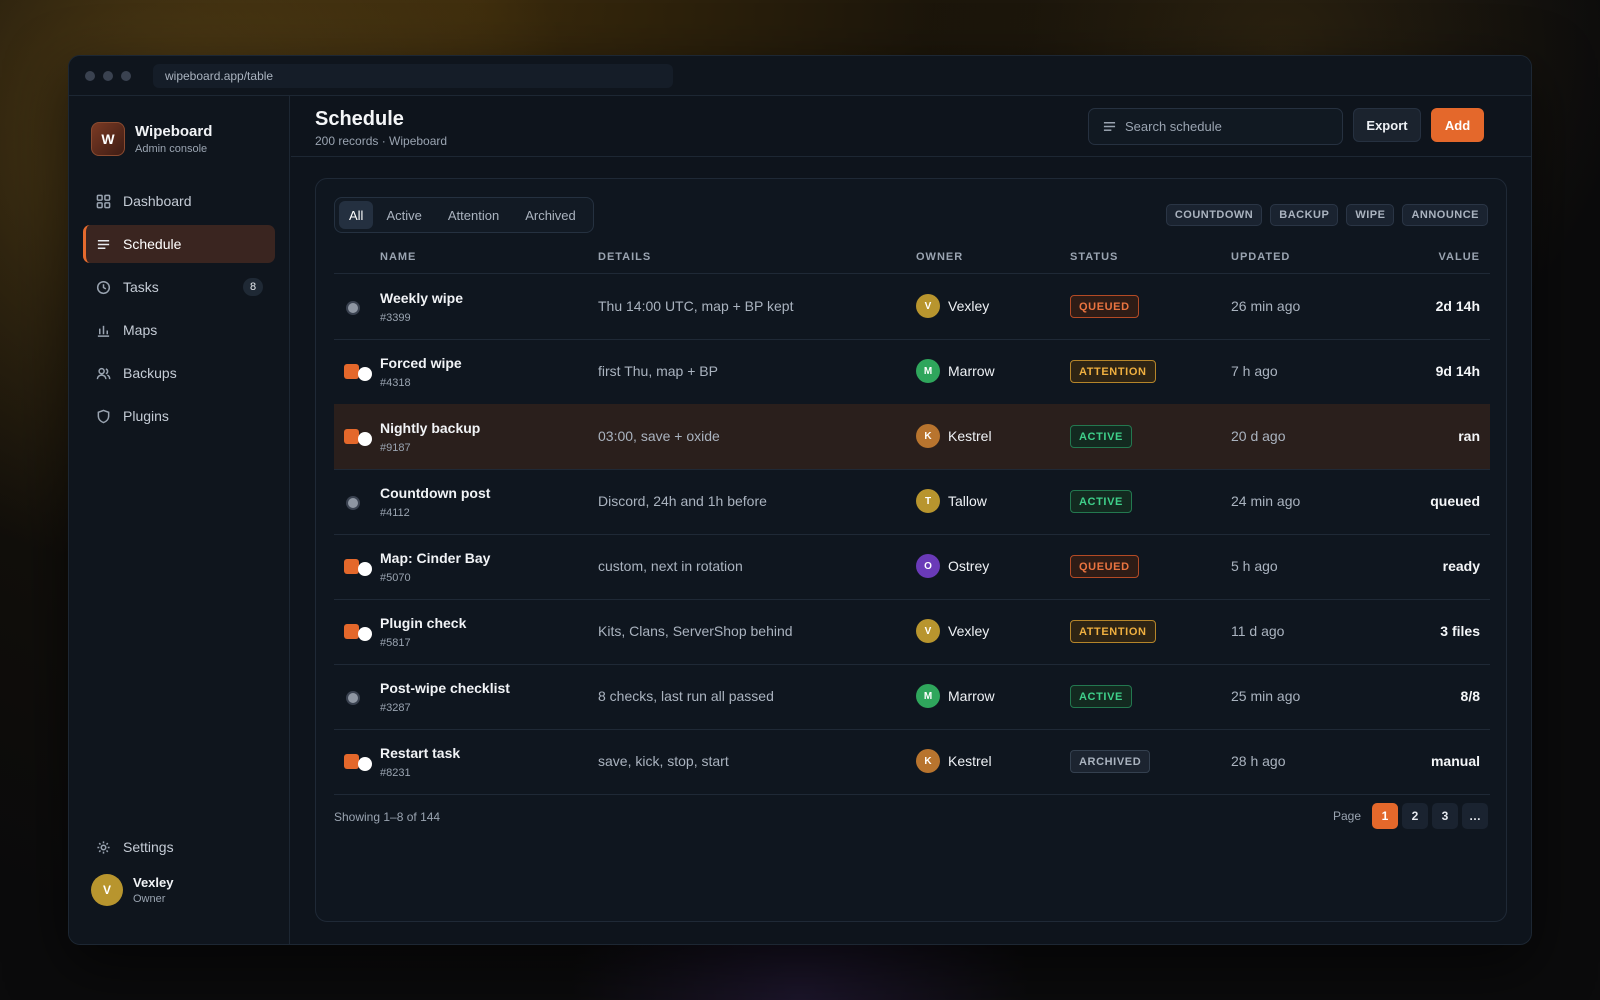 The width and height of the screenshot is (1600, 1000). Describe the element at coordinates (403, 215) in the screenshot. I see `tab-active: Active` at that location.